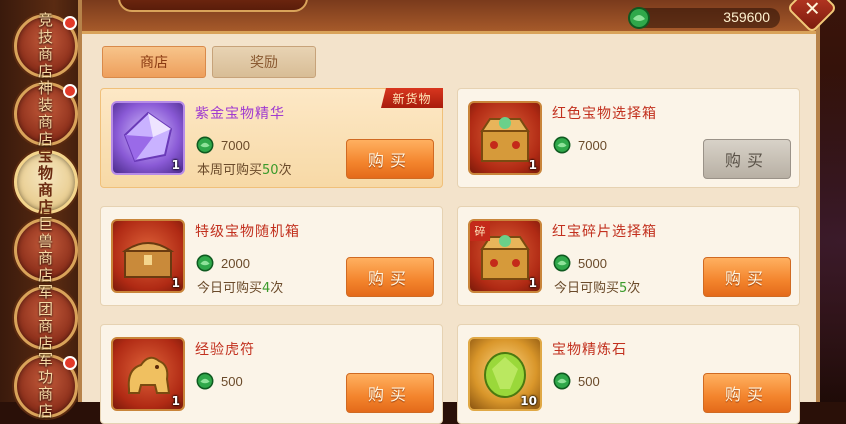 This screenshot has width=846, height=424. What do you see at coordinates (628, 374) in the screenshot?
I see `shop-item-card: 10 宝物精炼石 500 购买` at bounding box center [628, 374].